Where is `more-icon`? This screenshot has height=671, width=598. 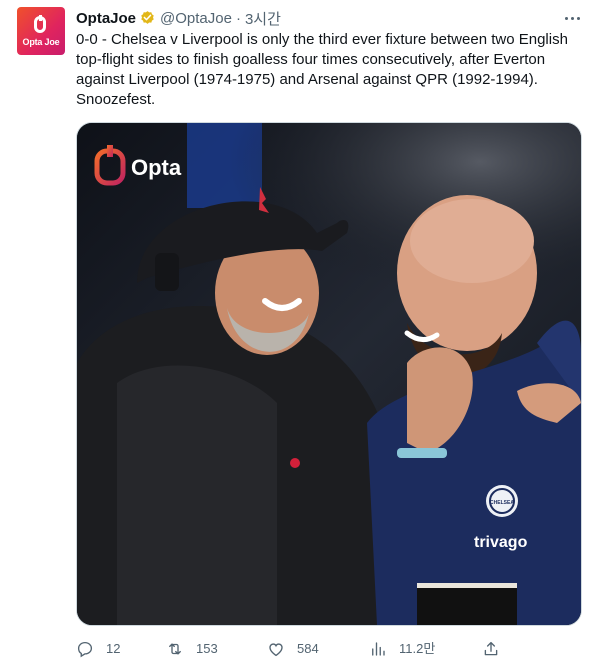 more-icon is located at coordinates (572, 18).